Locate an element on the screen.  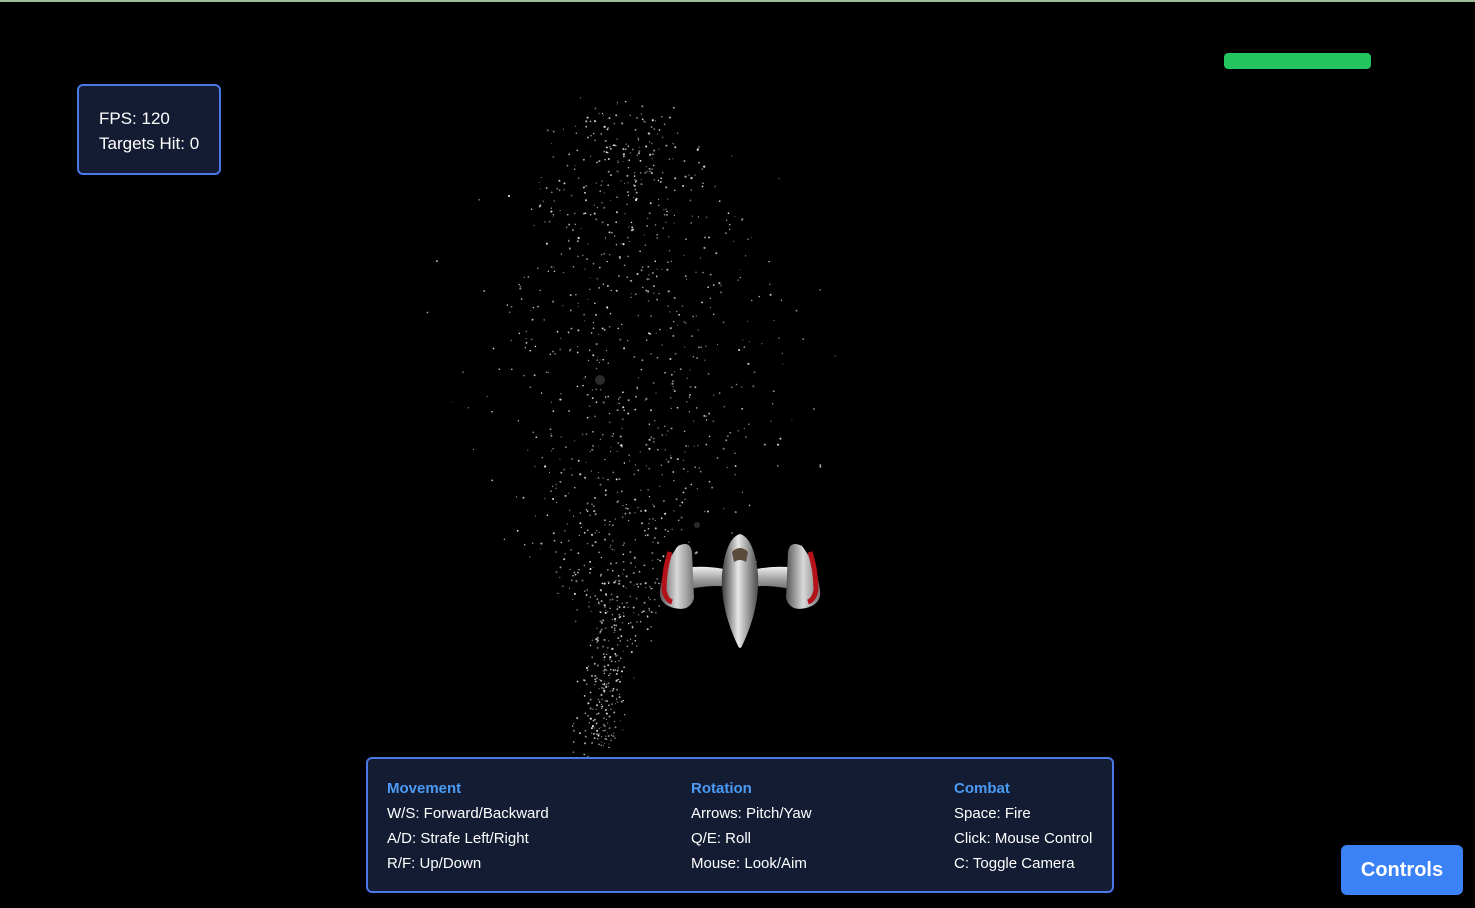
controls-movement-line: A/D: Strafe Left/Right is located at coordinates (458, 838).